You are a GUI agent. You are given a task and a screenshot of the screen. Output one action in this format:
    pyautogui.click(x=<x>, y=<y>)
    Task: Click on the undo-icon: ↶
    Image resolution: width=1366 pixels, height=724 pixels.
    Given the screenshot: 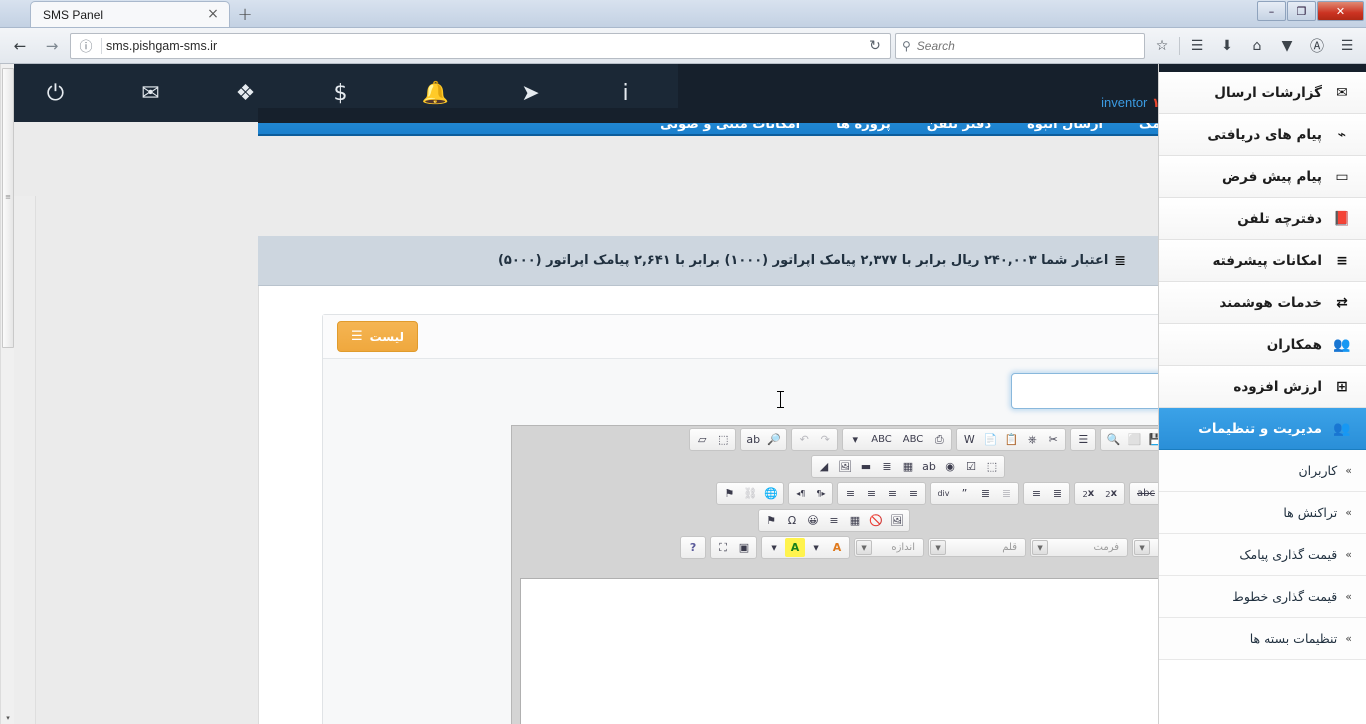 What is the action you would take?
    pyautogui.click(x=804, y=439)
    